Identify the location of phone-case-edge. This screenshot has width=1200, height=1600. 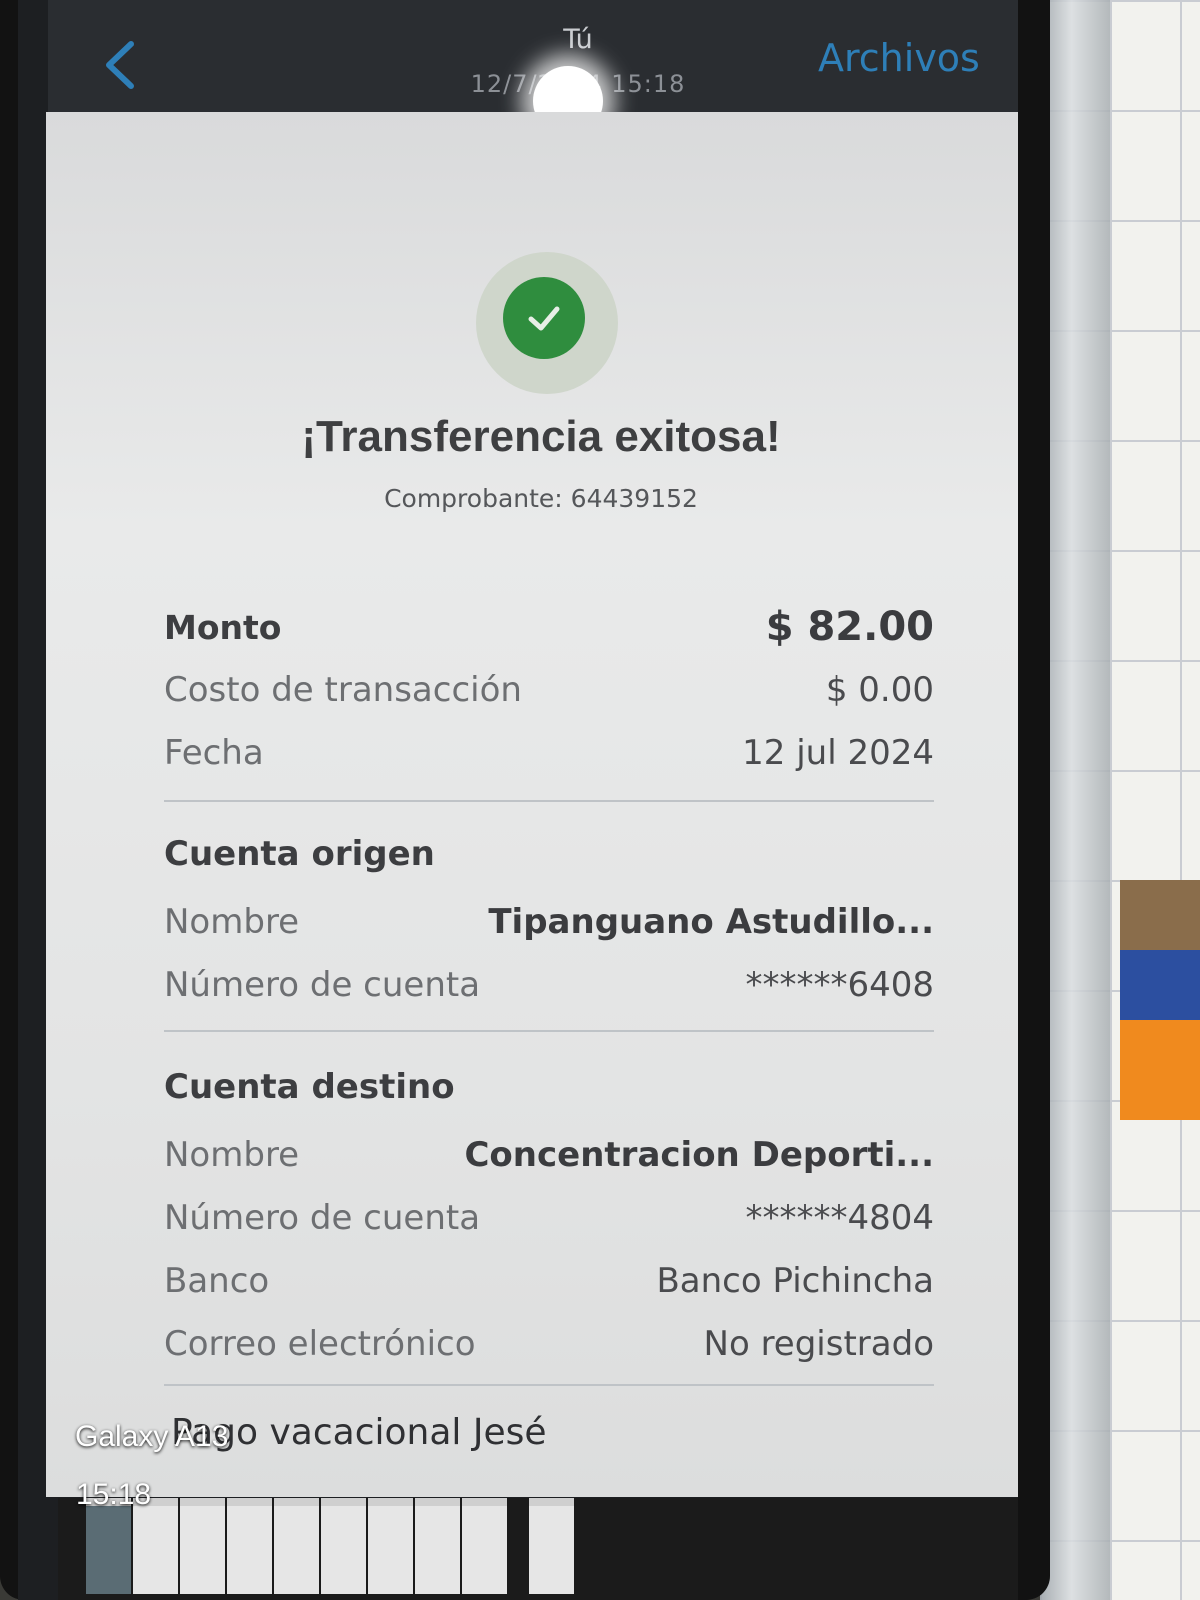
(1075, 800).